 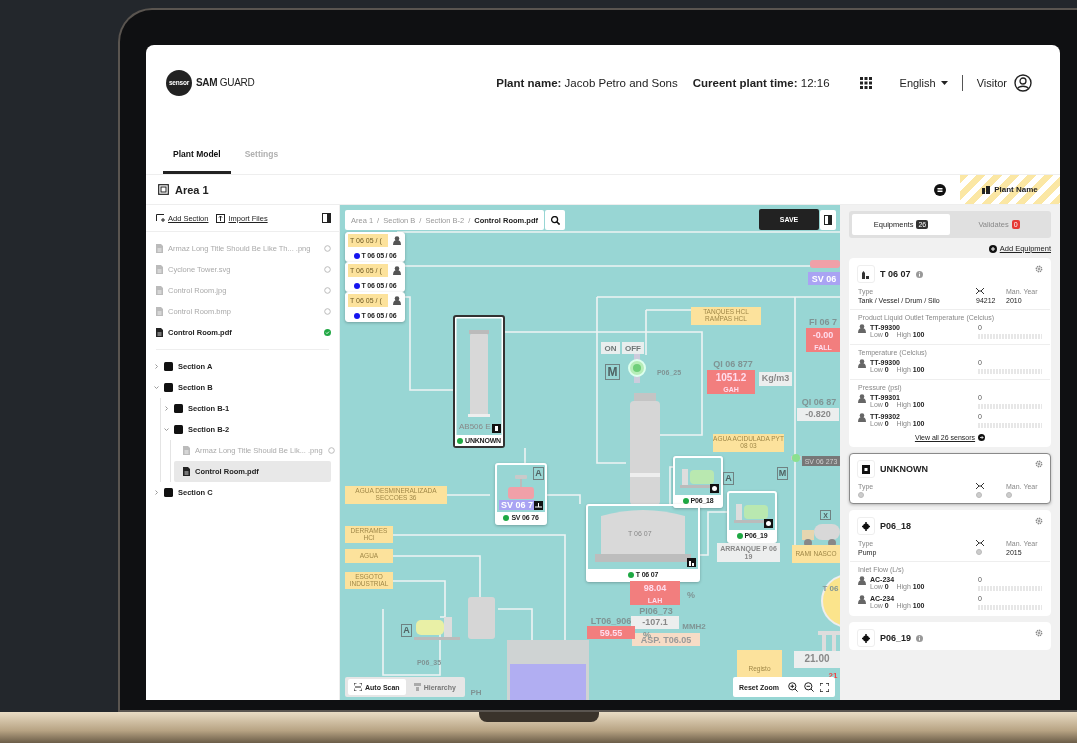 I want to click on zoom-in-icon, so click(x=793, y=687).